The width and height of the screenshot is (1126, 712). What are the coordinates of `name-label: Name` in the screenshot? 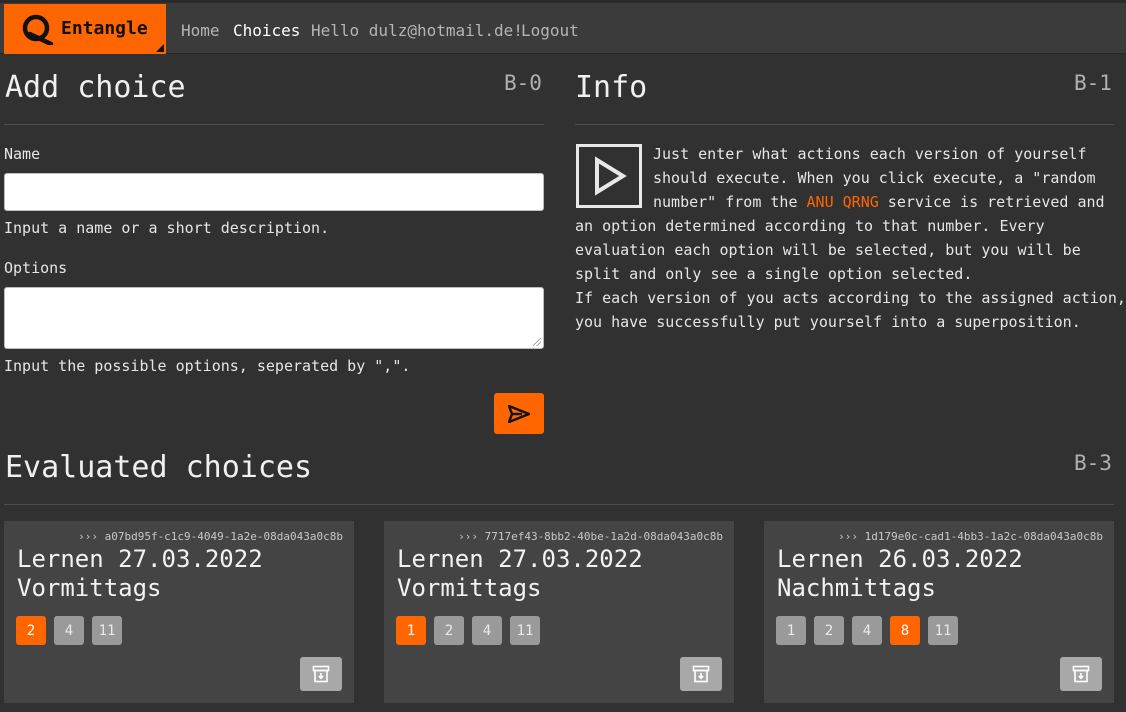 It's located at (22, 154).